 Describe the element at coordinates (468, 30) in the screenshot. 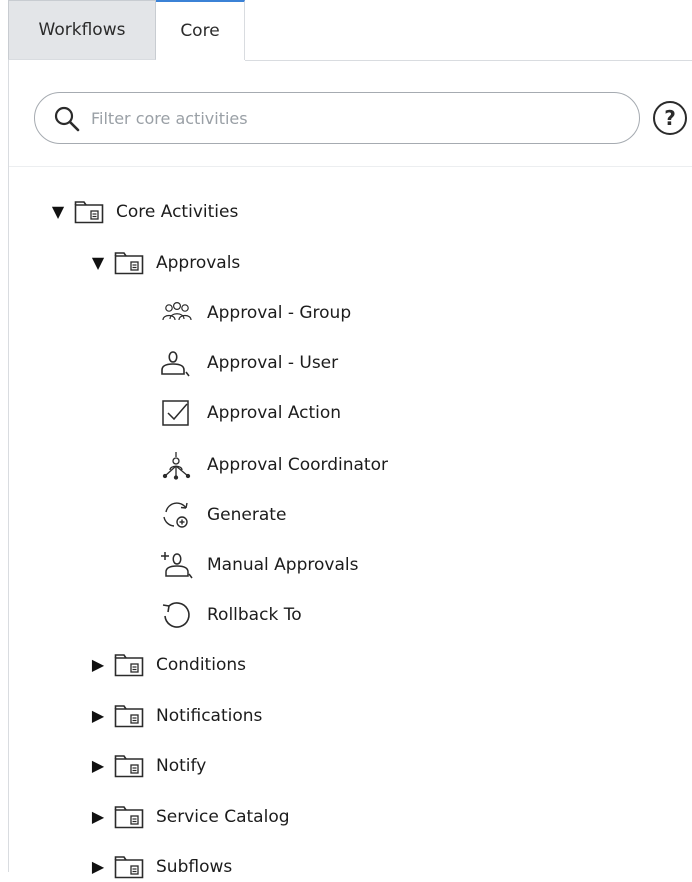

I see `tab-bar-fill` at that location.